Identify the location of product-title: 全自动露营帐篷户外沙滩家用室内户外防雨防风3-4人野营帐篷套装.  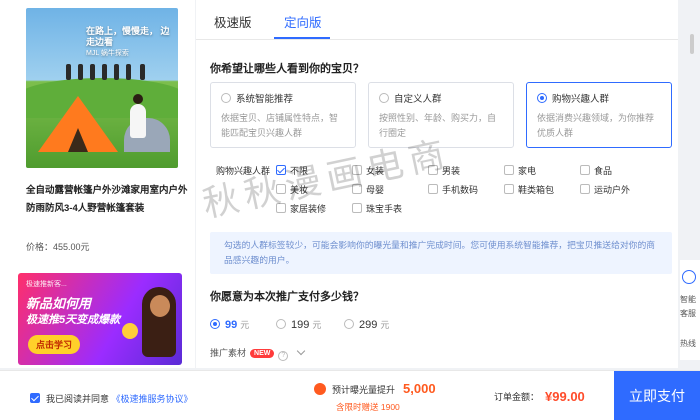
(107, 199).